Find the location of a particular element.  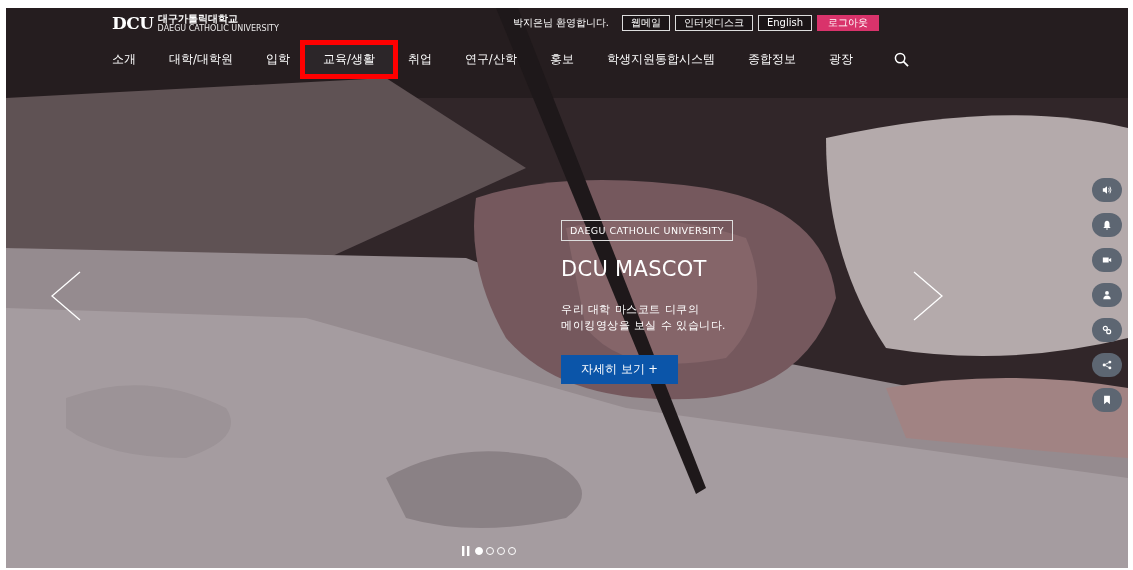

utility-link: 로그아웃 is located at coordinates (848, 23).